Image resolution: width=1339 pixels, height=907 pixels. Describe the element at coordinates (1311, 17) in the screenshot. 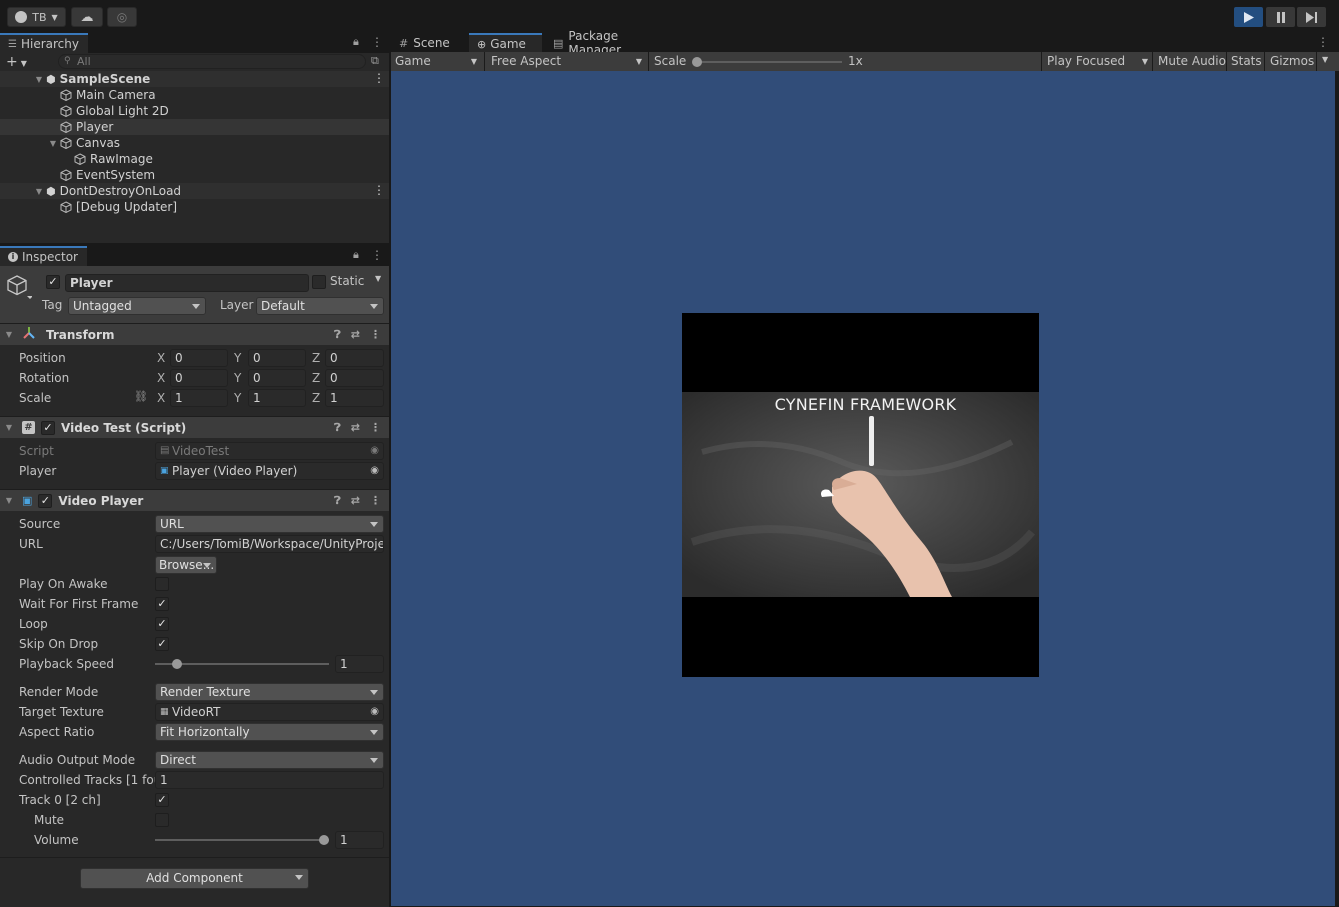

I see `step-button` at that location.